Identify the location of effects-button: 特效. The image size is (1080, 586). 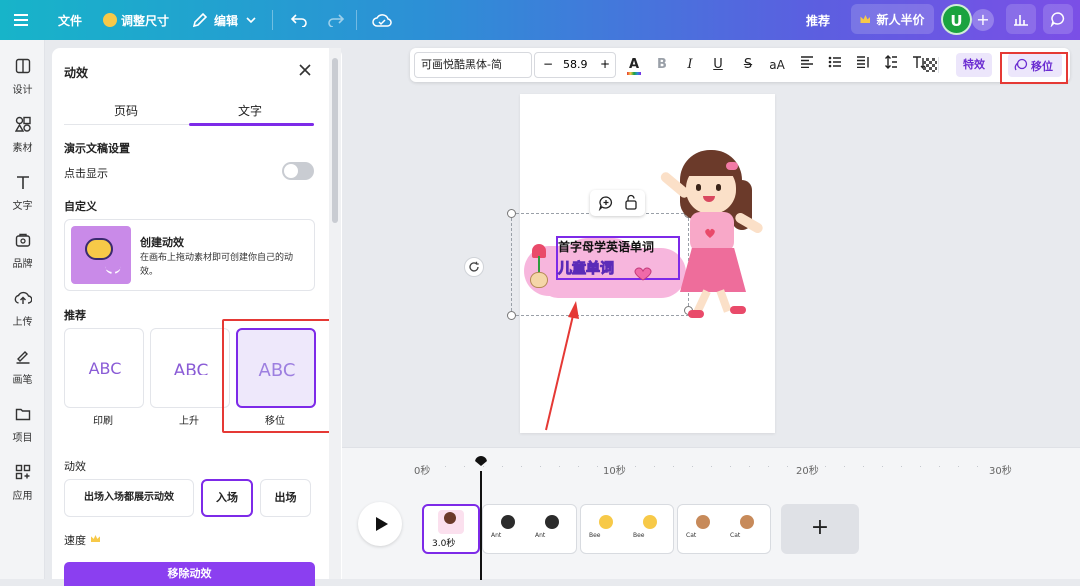
(974, 65).